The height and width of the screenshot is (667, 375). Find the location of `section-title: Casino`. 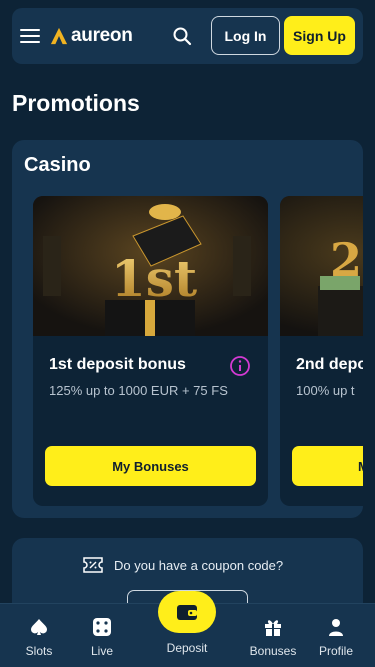

section-title: Casino is located at coordinates (57, 165).